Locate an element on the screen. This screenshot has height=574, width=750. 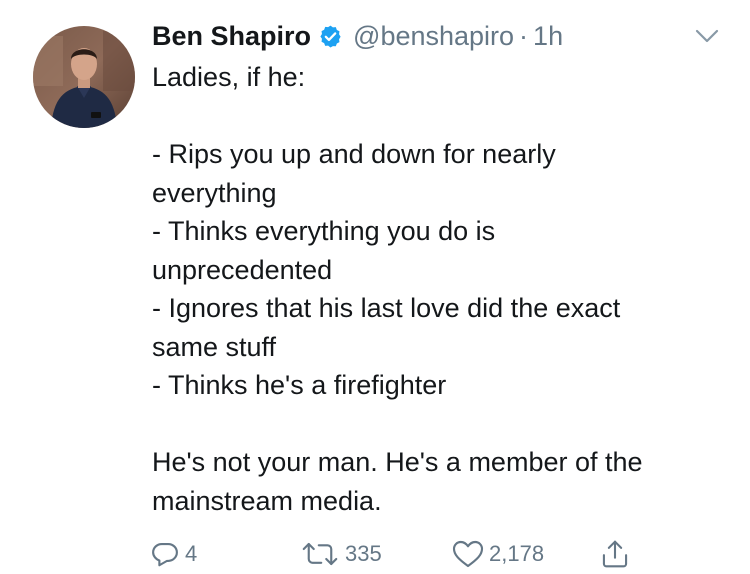
tweet-text-line: everything is located at coordinates (214, 192).